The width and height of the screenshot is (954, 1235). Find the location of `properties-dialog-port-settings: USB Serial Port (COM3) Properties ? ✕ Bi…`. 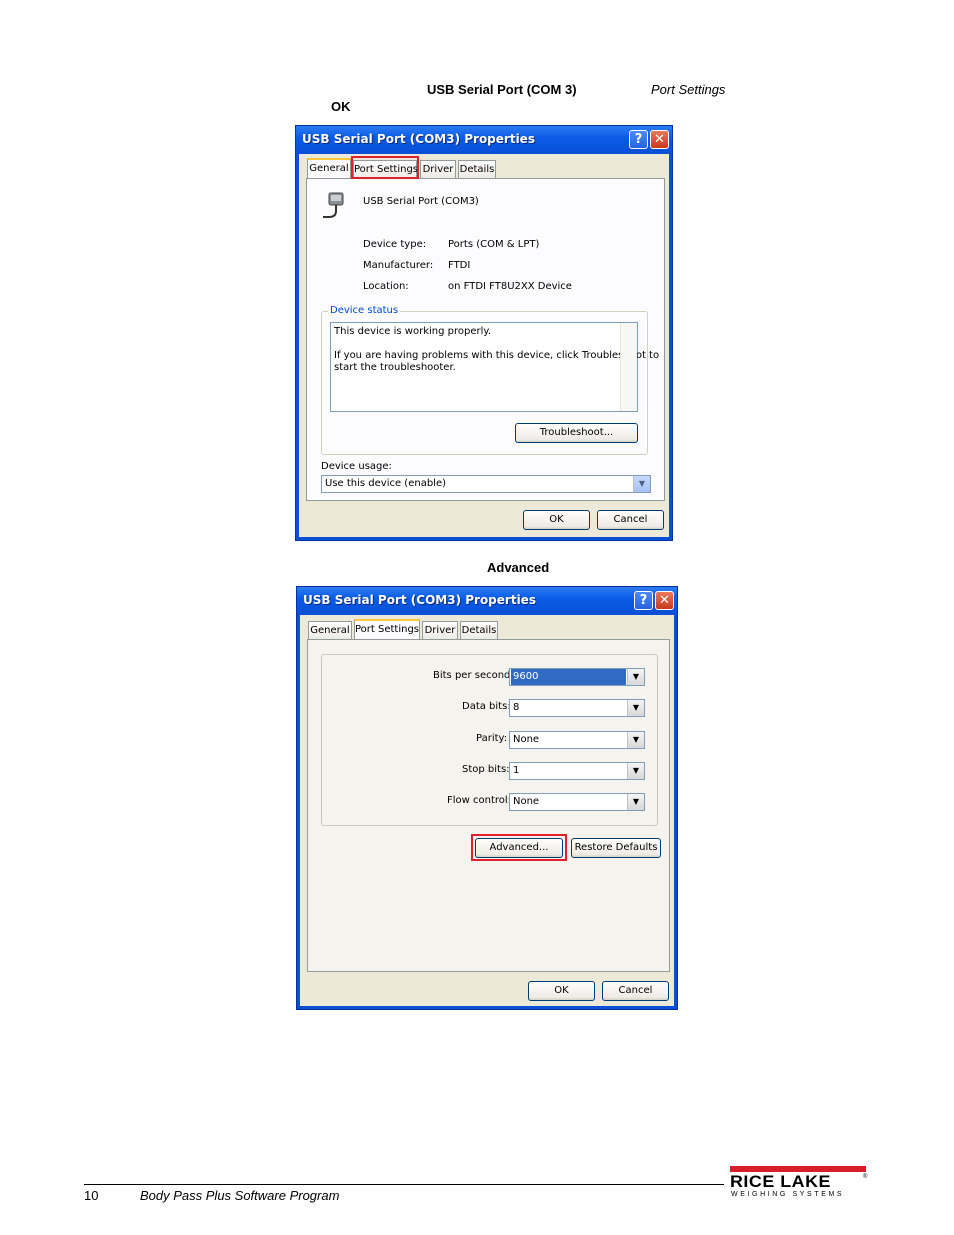

properties-dialog-port-settings: USB Serial Port (COM3) Properties ? ✕ Bi… is located at coordinates (487, 798).